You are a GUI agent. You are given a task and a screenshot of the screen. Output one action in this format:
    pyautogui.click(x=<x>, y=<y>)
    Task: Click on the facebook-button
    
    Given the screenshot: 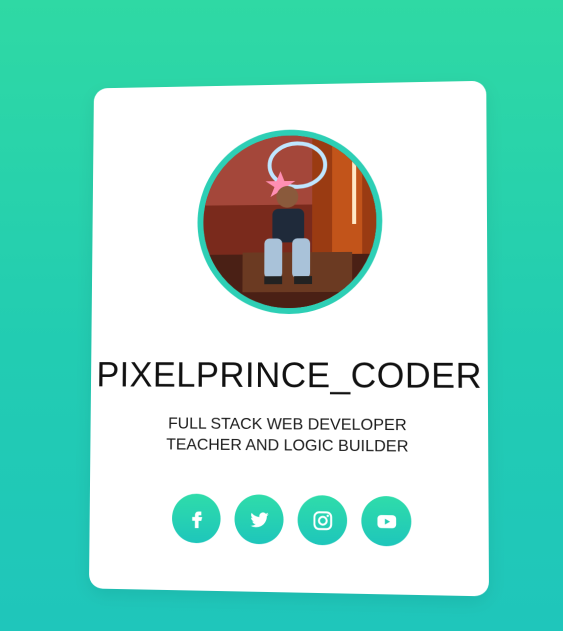 What is the action you would take?
    pyautogui.click(x=196, y=518)
    